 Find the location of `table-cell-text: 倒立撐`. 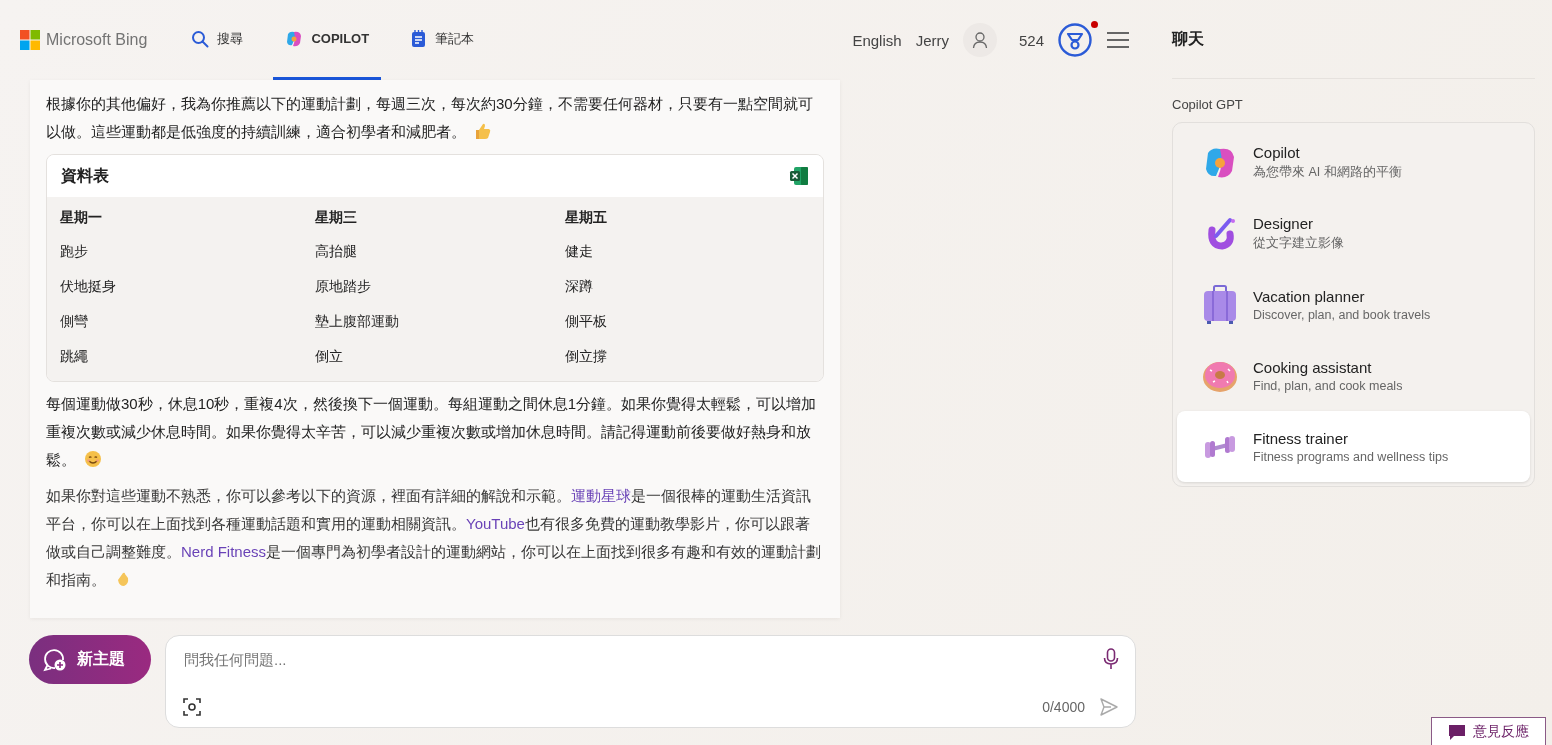

table-cell-text: 倒立撐 is located at coordinates (586, 356).